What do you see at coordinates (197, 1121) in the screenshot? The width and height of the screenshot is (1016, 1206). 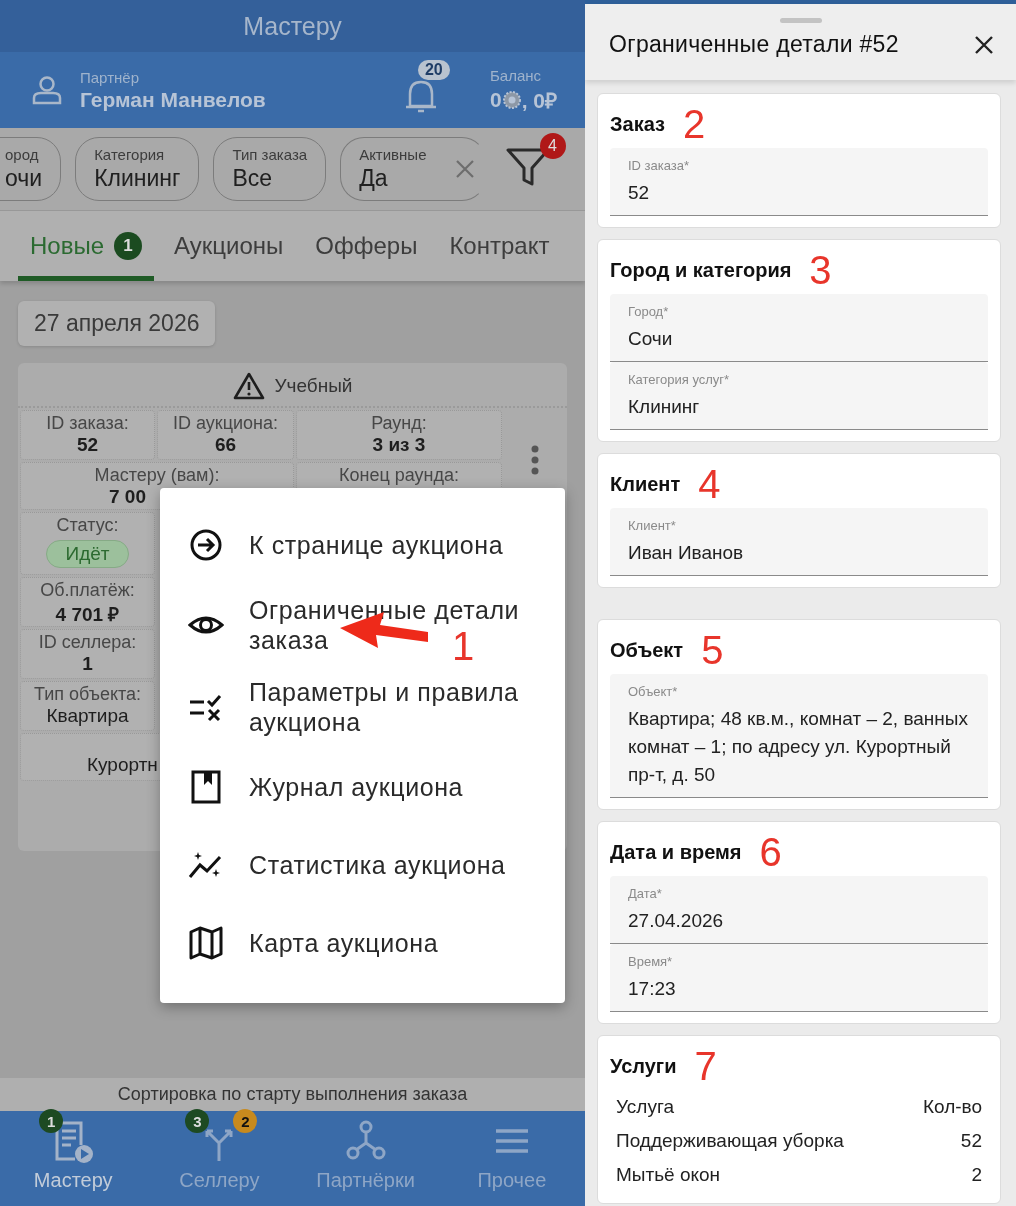 I see `nav-badge: 3` at bounding box center [197, 1121].